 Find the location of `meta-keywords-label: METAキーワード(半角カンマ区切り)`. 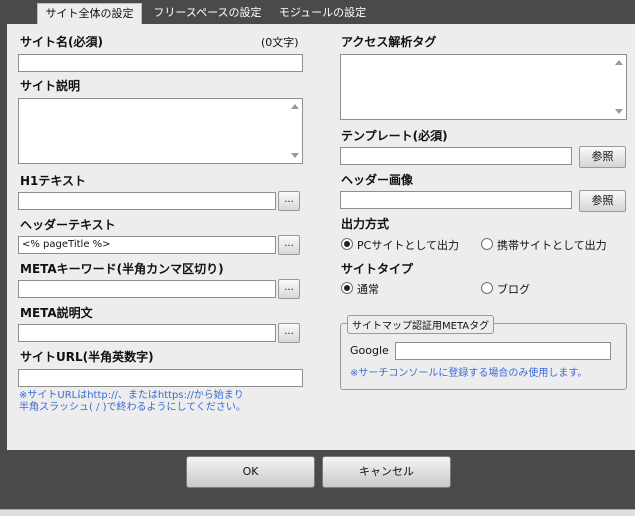

meta-keywords-label: METAキーワード(半角カンマ区切り) is located at coordinates (122, 269).